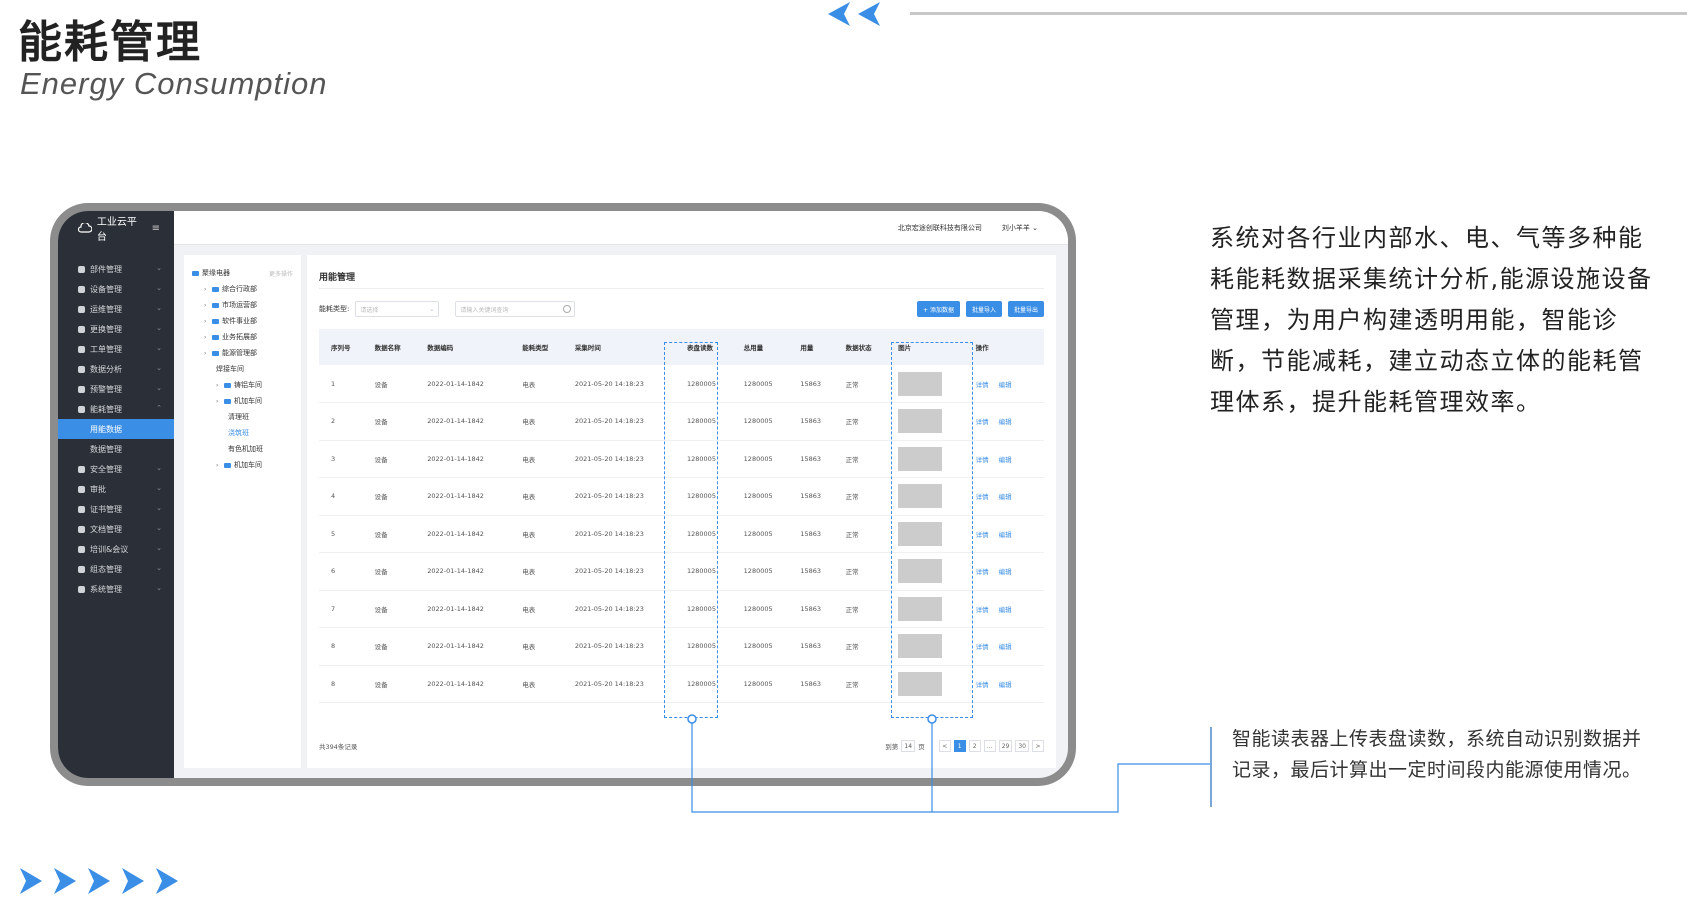  What do you see at coordinates (116, 409) in the screenshot?
I see `sidebar-item: 能耗管理 ⌃` at bounding box center [116, 409].